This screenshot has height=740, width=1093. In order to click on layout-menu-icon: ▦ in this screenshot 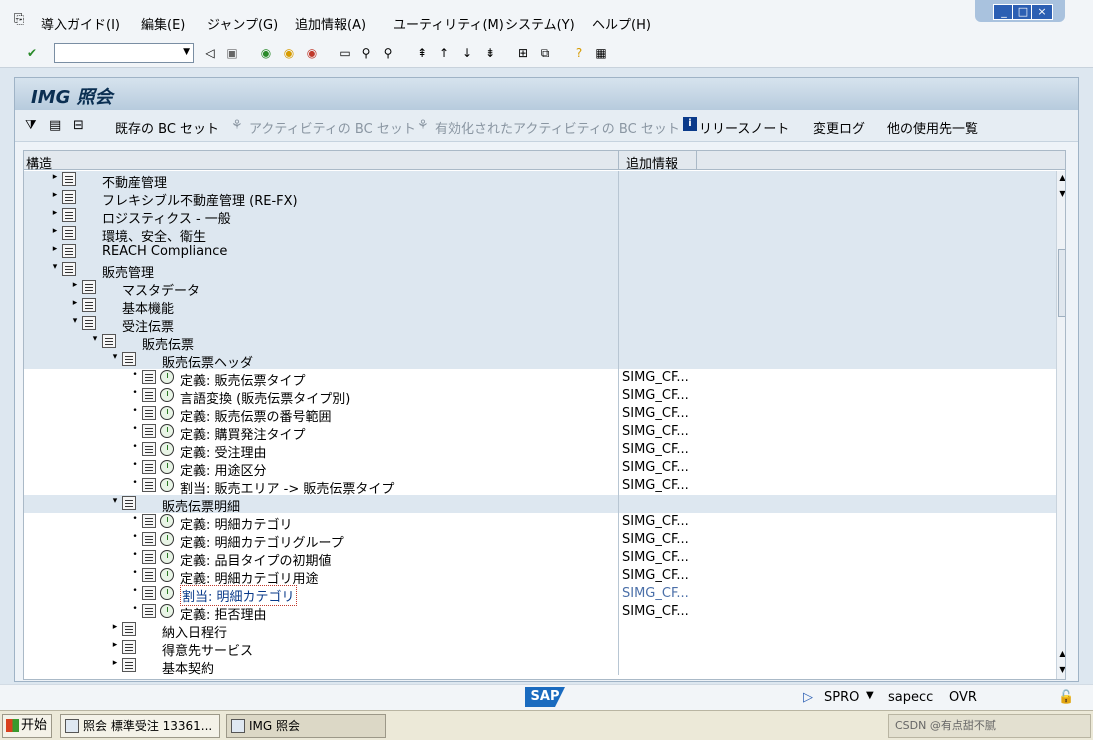, I will do `click(601, 53)`.